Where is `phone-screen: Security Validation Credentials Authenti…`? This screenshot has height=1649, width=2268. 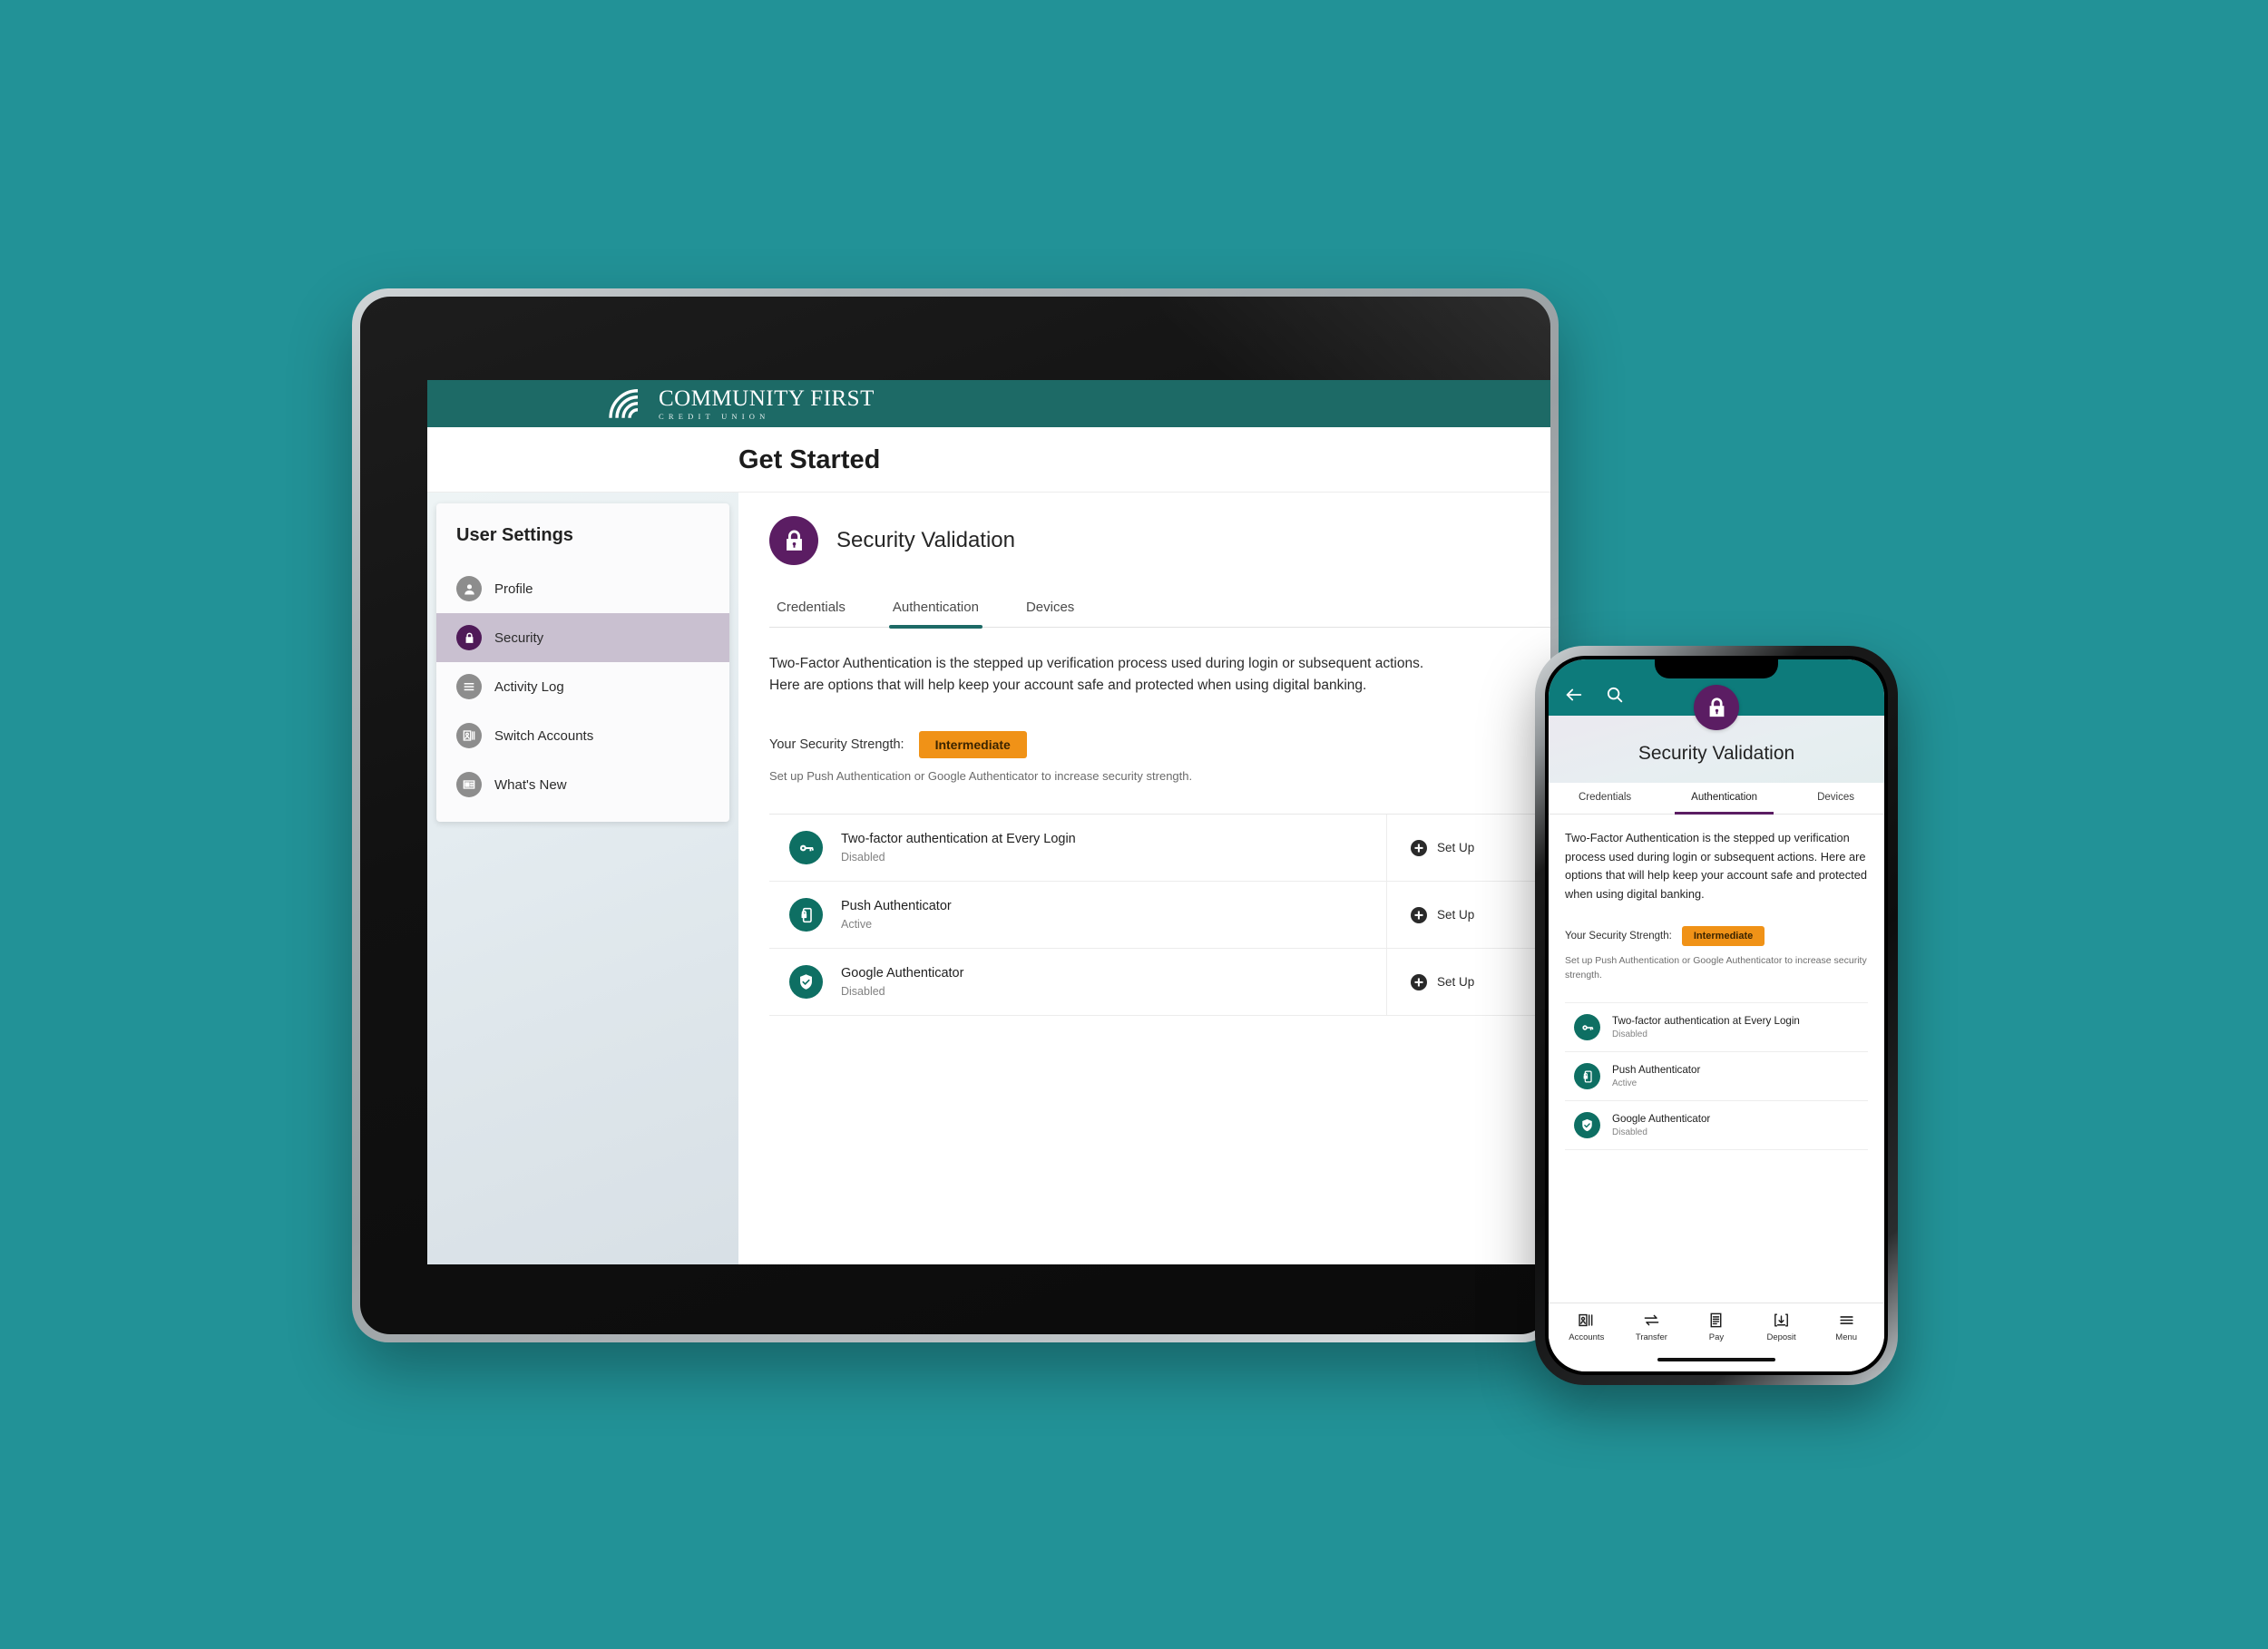 phone-screen: Security Validation Credentials Authenti… is located at coordinates (1717, 1015).